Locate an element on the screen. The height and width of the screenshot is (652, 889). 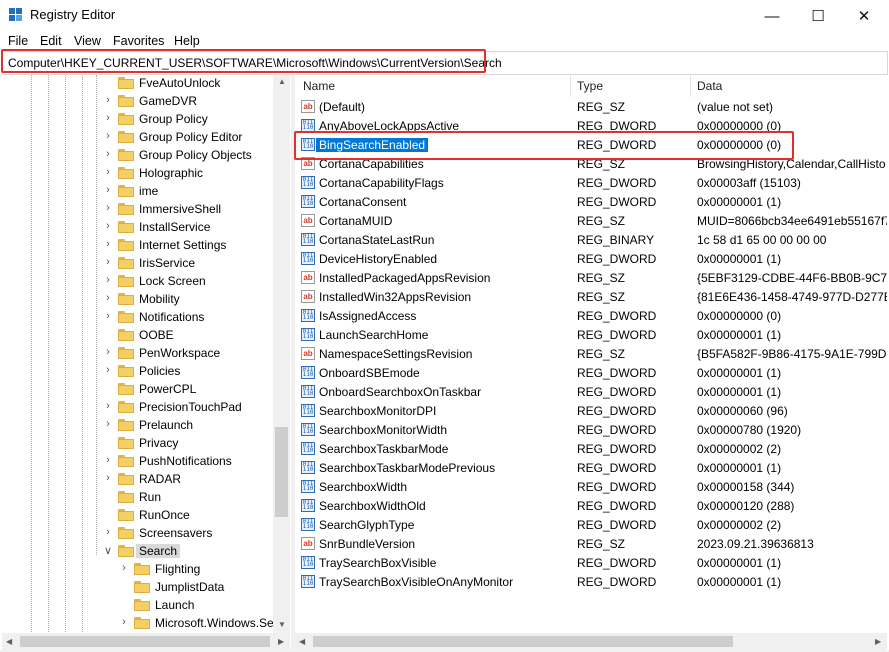
minimize-button: — is located at coordinates (772, 16).